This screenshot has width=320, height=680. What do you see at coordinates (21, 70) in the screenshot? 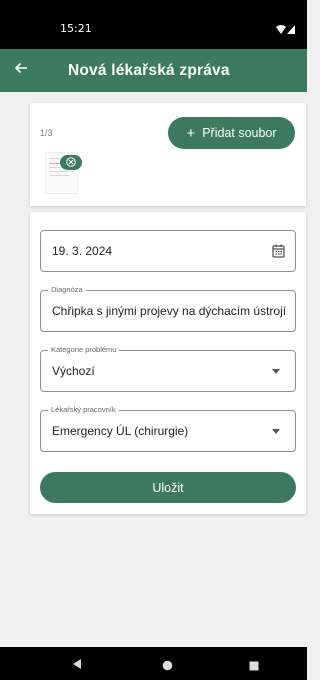
I see `arrow-back-icon` at bounding box center [21, 70].